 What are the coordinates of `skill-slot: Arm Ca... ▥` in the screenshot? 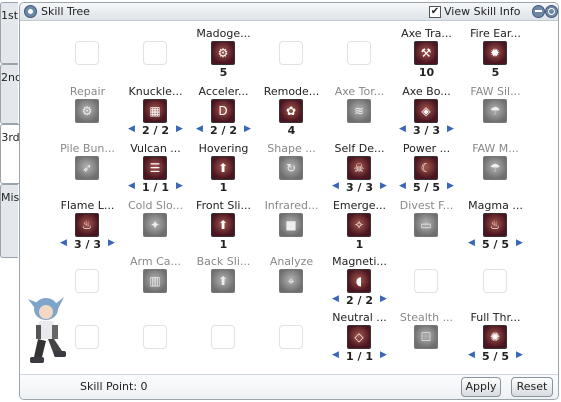 It's located at (155, 284).